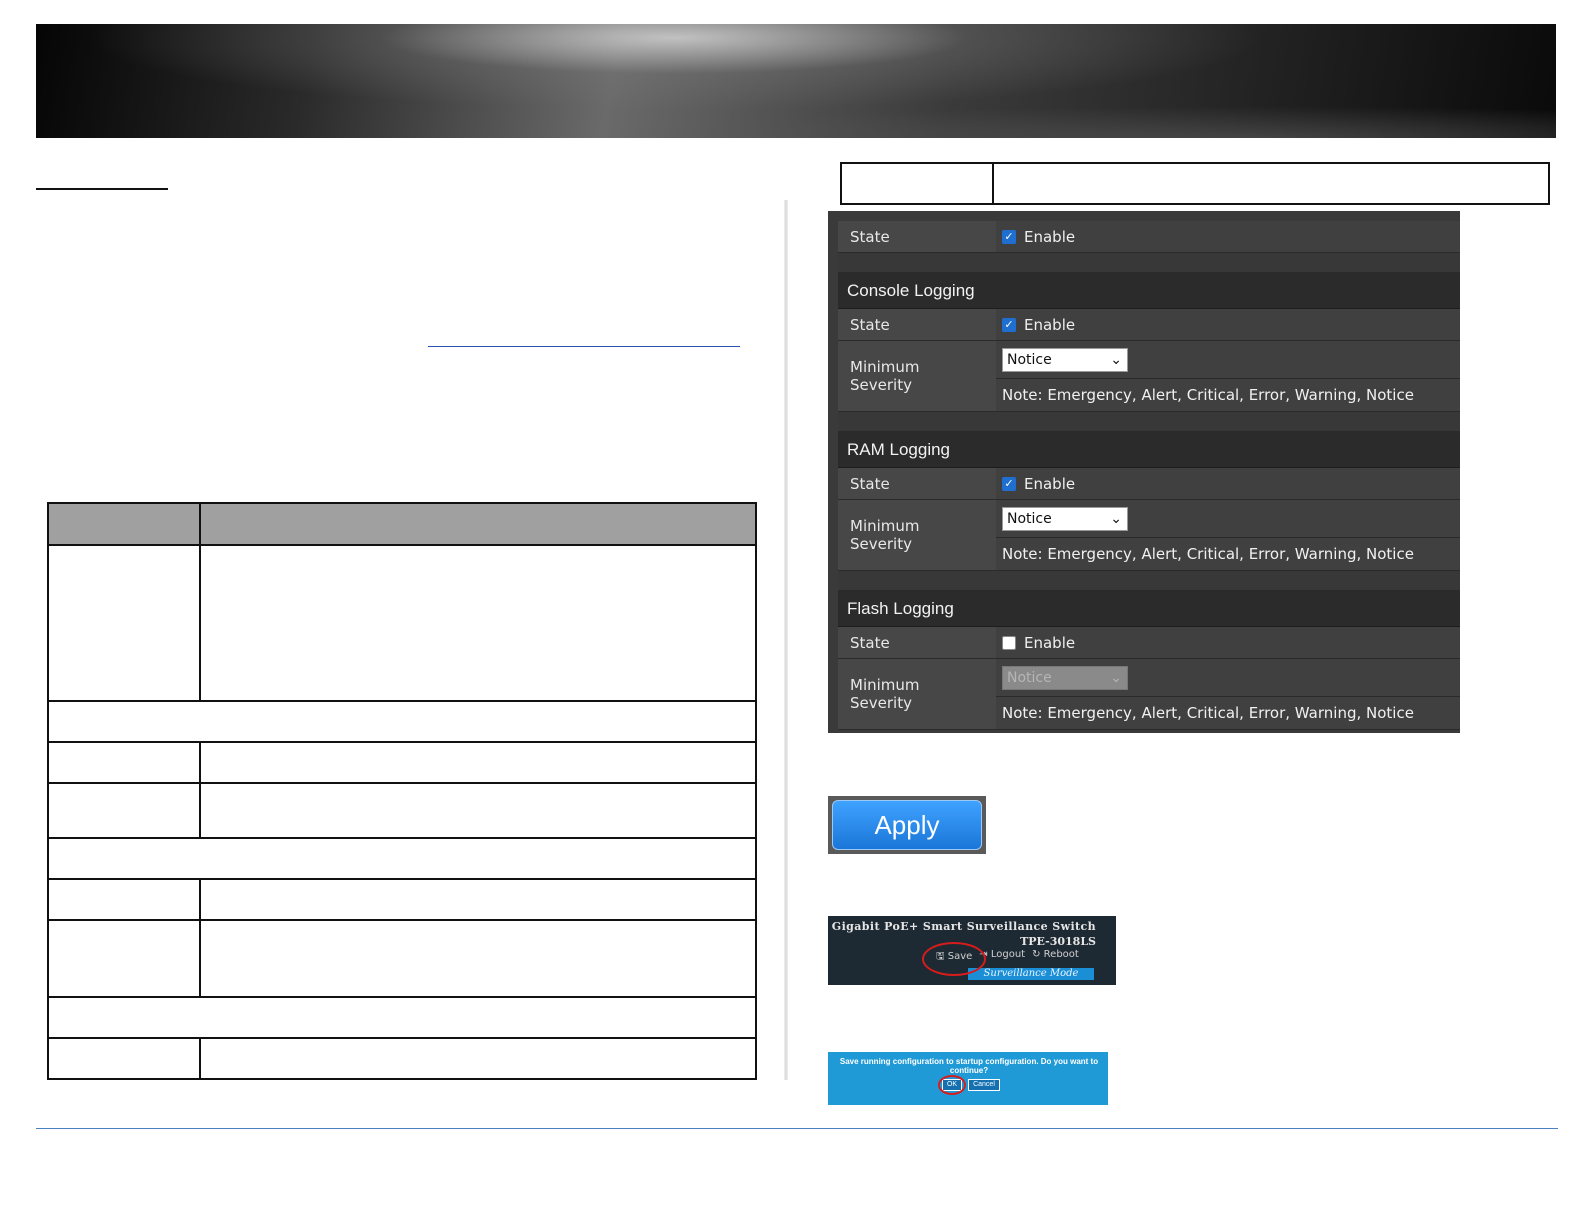 This screenshot has height=1224, width=1584. What do you see at coordinates (984, 1085) in the screenshot?
I see `cancel-button: Cancel` at bounding box center [984, 1085].